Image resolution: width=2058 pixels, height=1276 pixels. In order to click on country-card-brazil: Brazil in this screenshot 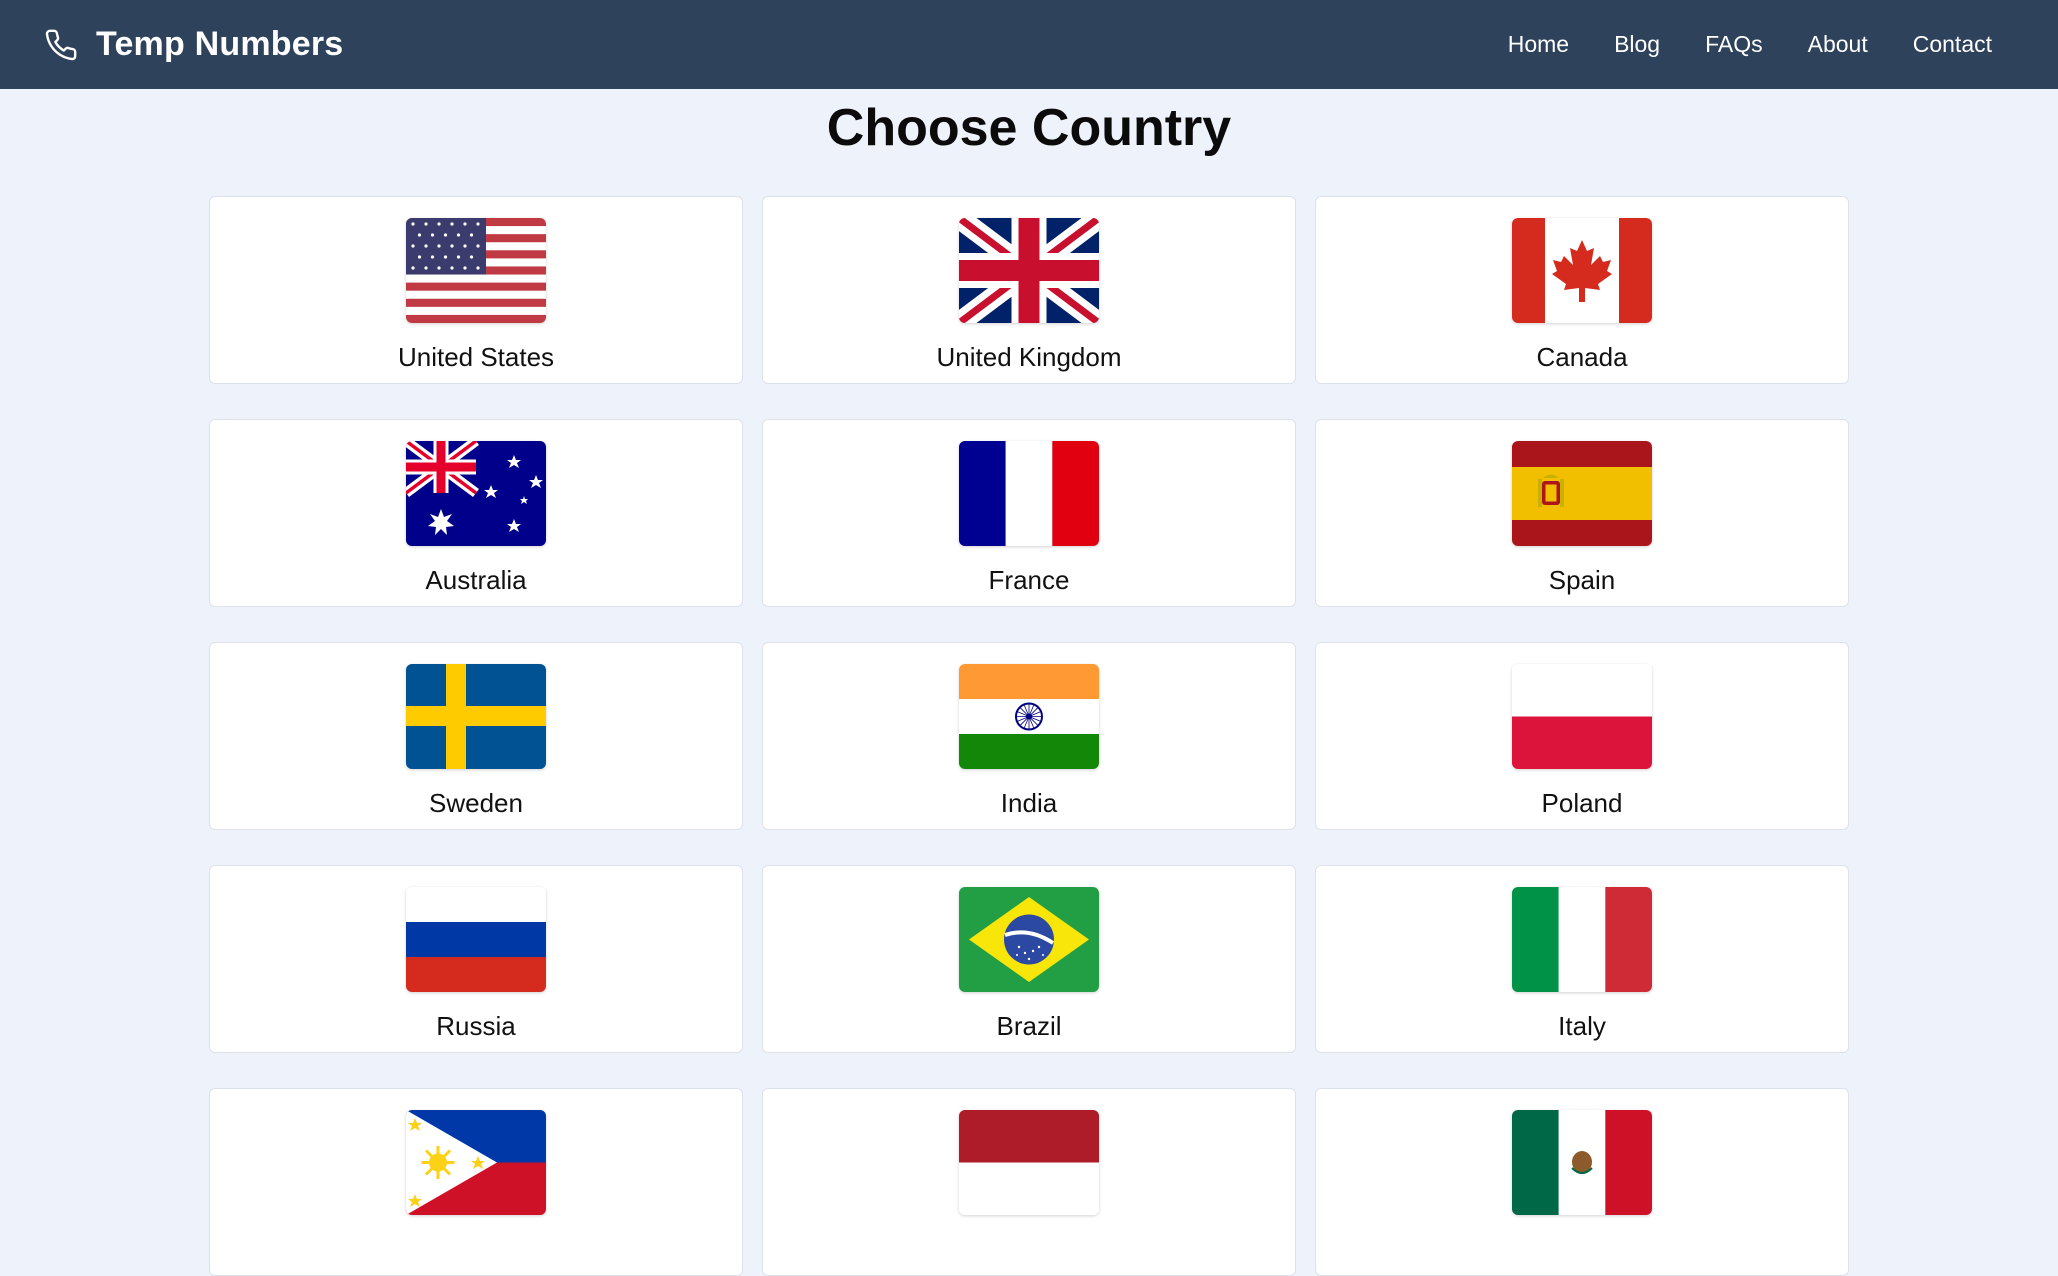, I will do `click(1029, 959)`.